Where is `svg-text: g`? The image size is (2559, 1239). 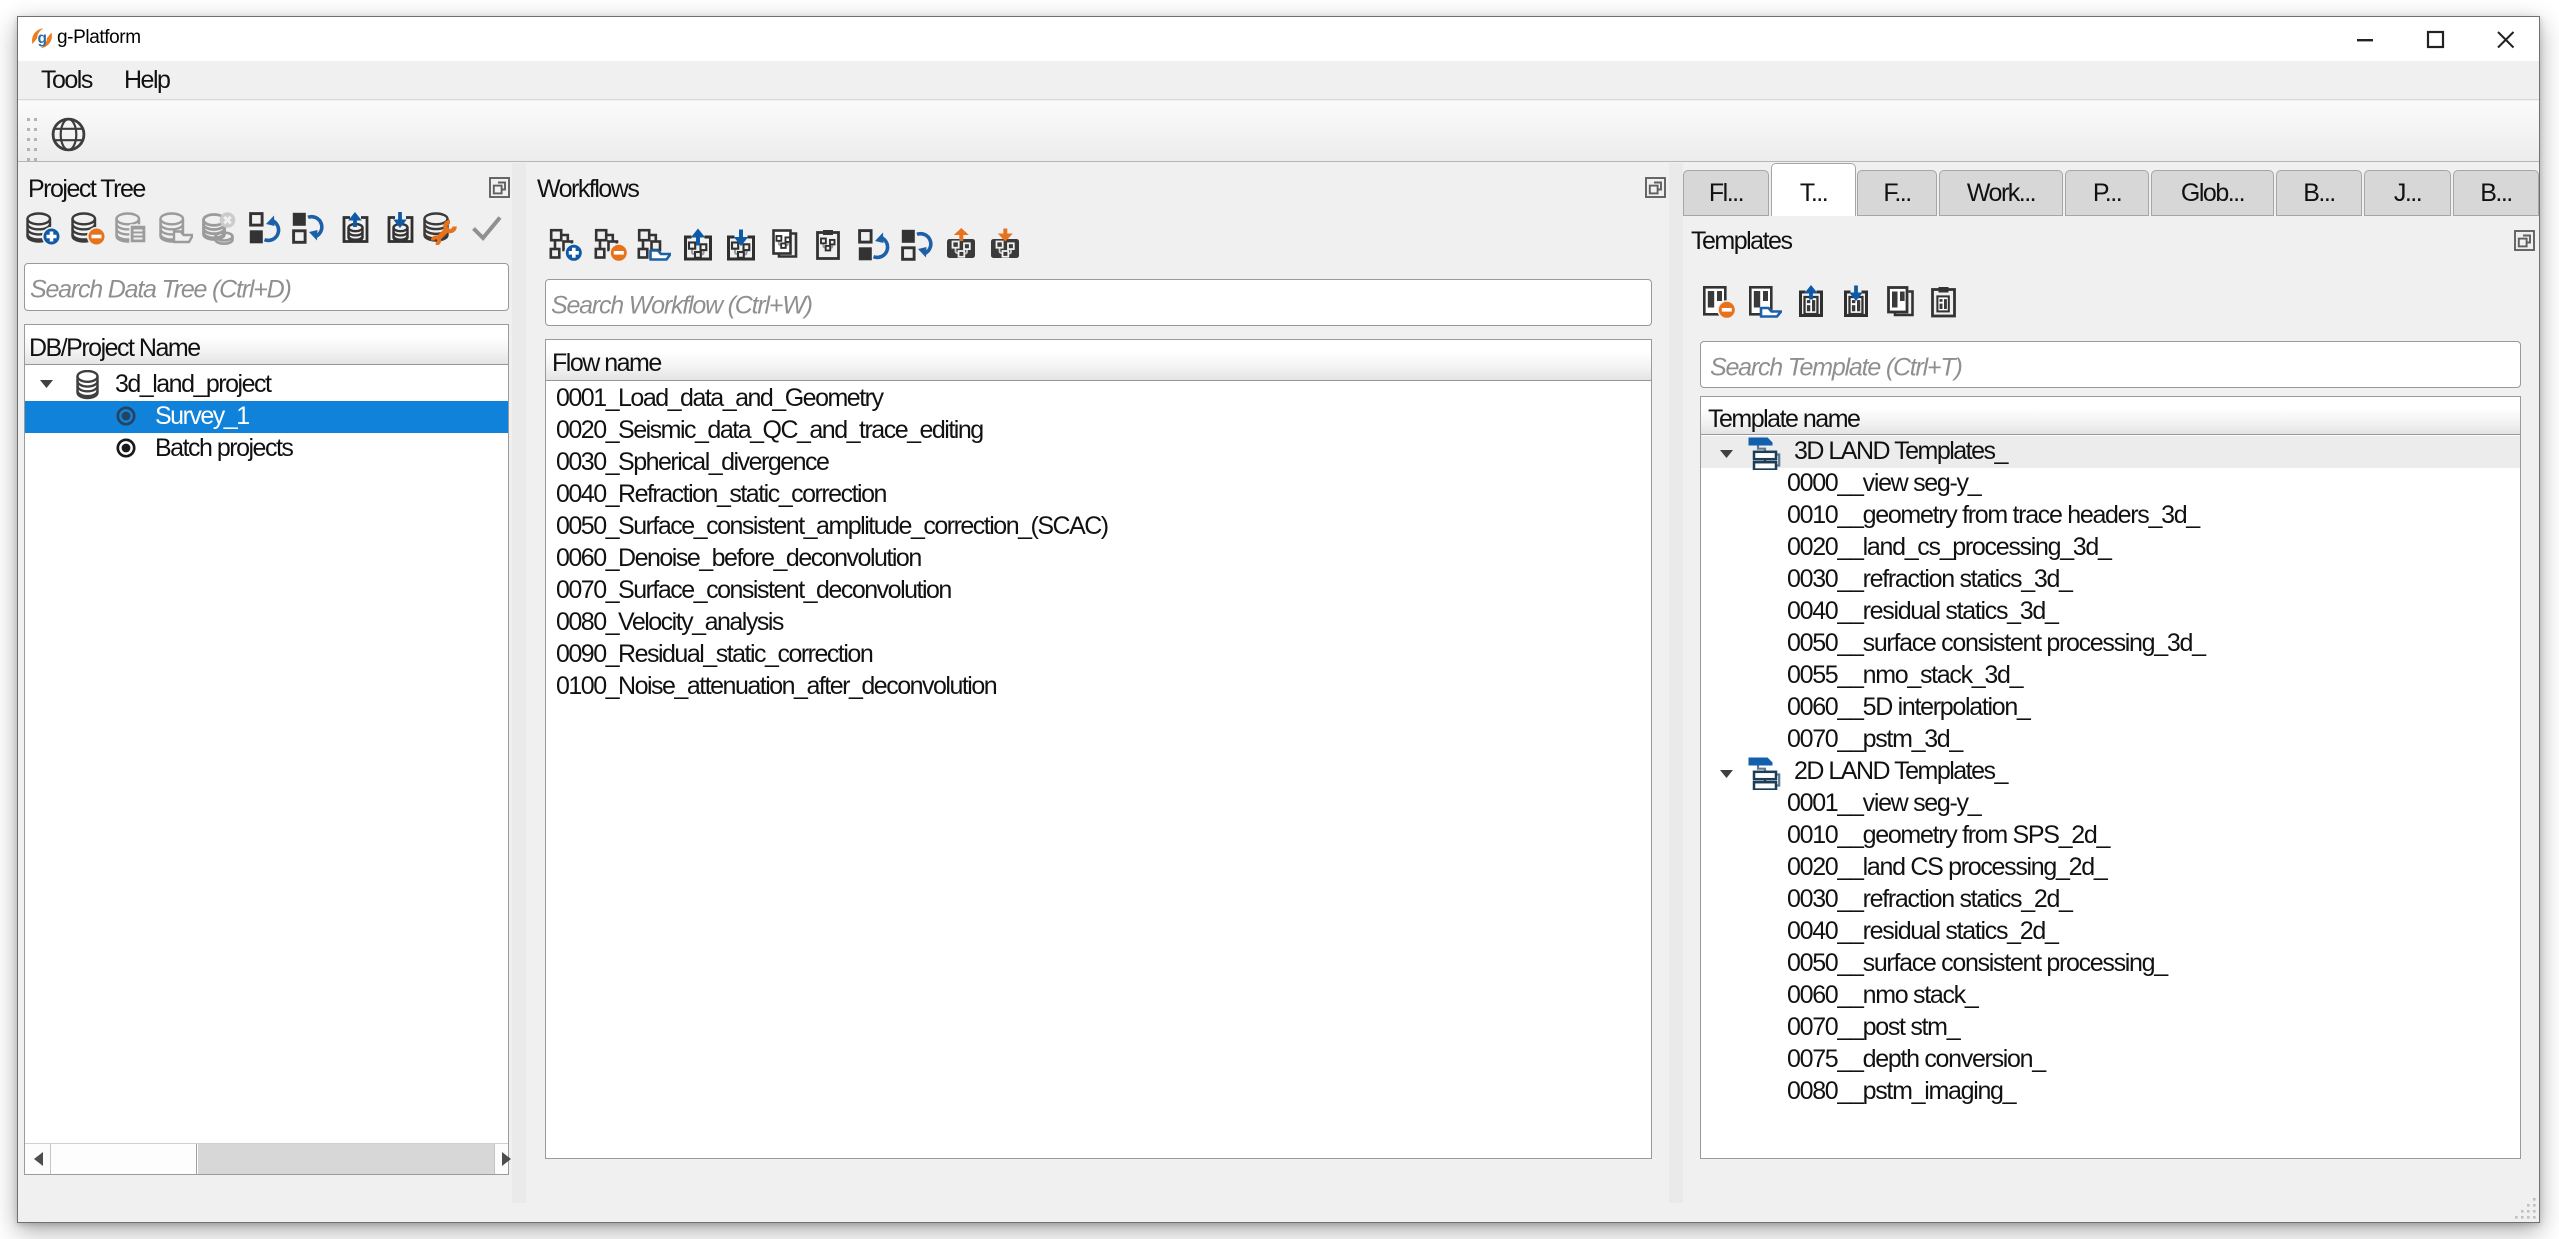
svg-text: g is located at coordinates (41, 38).